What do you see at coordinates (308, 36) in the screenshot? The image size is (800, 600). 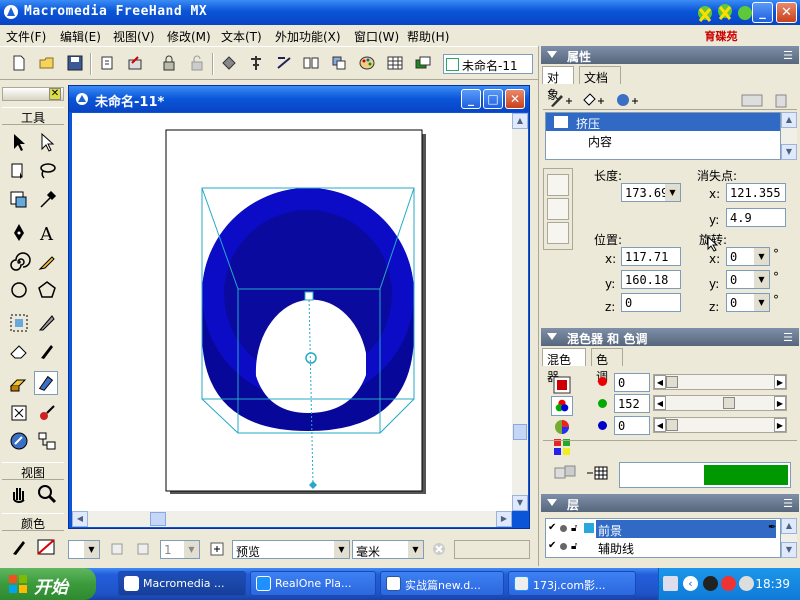 I see `menu-xtras: 外加功能(X)` at bounding box center [308, 36].